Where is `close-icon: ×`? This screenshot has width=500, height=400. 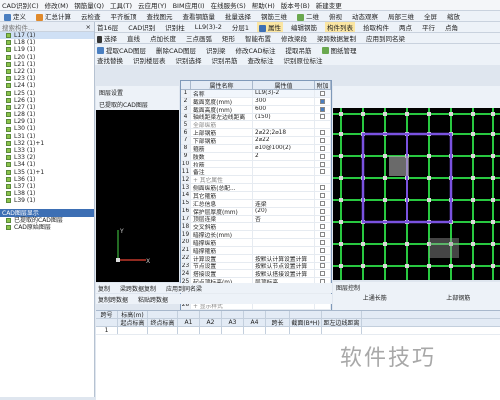
close-icon: × is located at coordinates (88, 27).